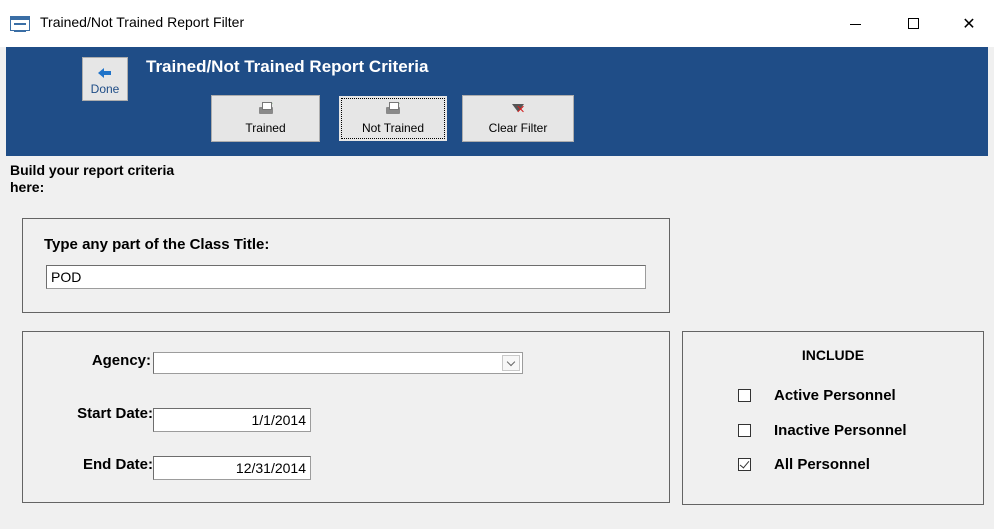 This screenshot has width=994, height=529. What do you see at coordinates (744, 430) in the screenshot?
I see `inactive-personnel-checkbox` at bounding box center [744, 430].